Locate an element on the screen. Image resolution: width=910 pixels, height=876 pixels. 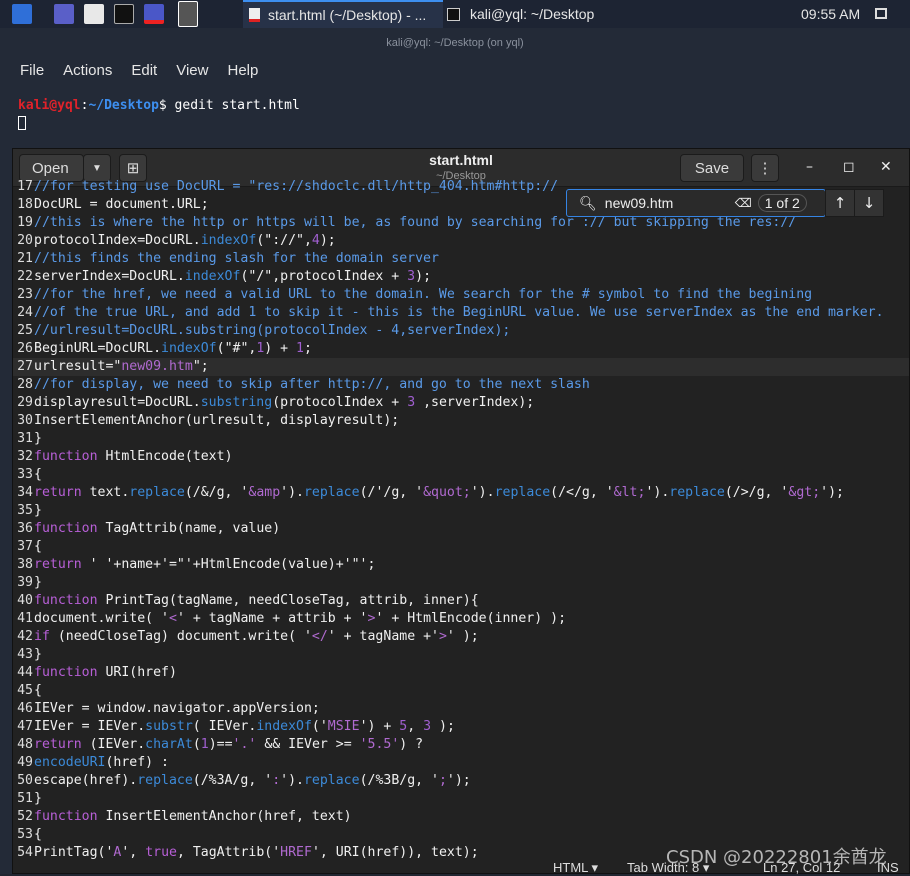
task-terminal: kali@yql: ~/Desktop is located at coordinates (520, 14).